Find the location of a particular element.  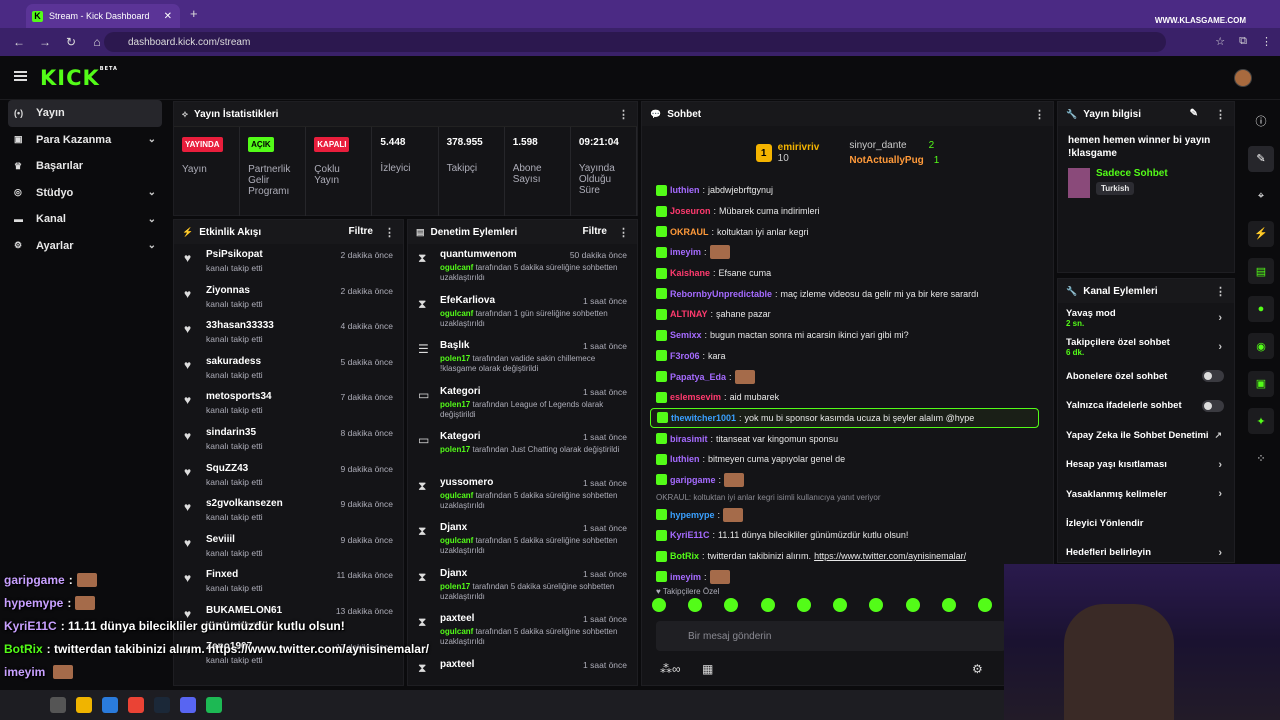

layout-icon: ▣ is located at coordinates (1261, 383).